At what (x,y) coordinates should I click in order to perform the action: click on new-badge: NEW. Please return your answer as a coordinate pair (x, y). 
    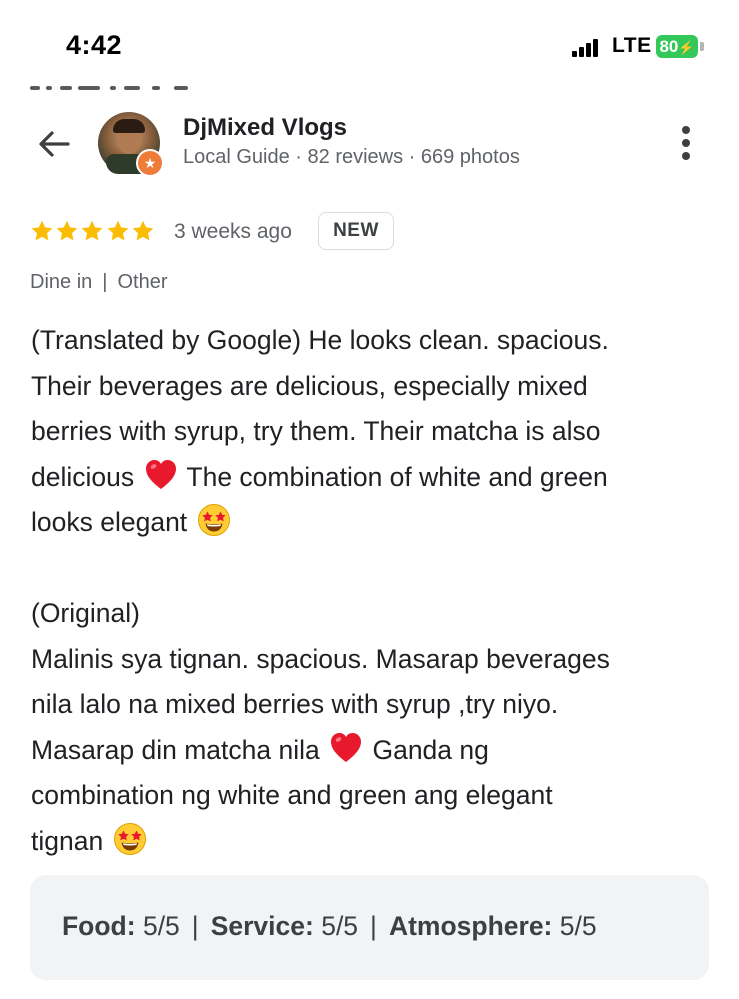
    Looking at the image, I should click on (356, 231).